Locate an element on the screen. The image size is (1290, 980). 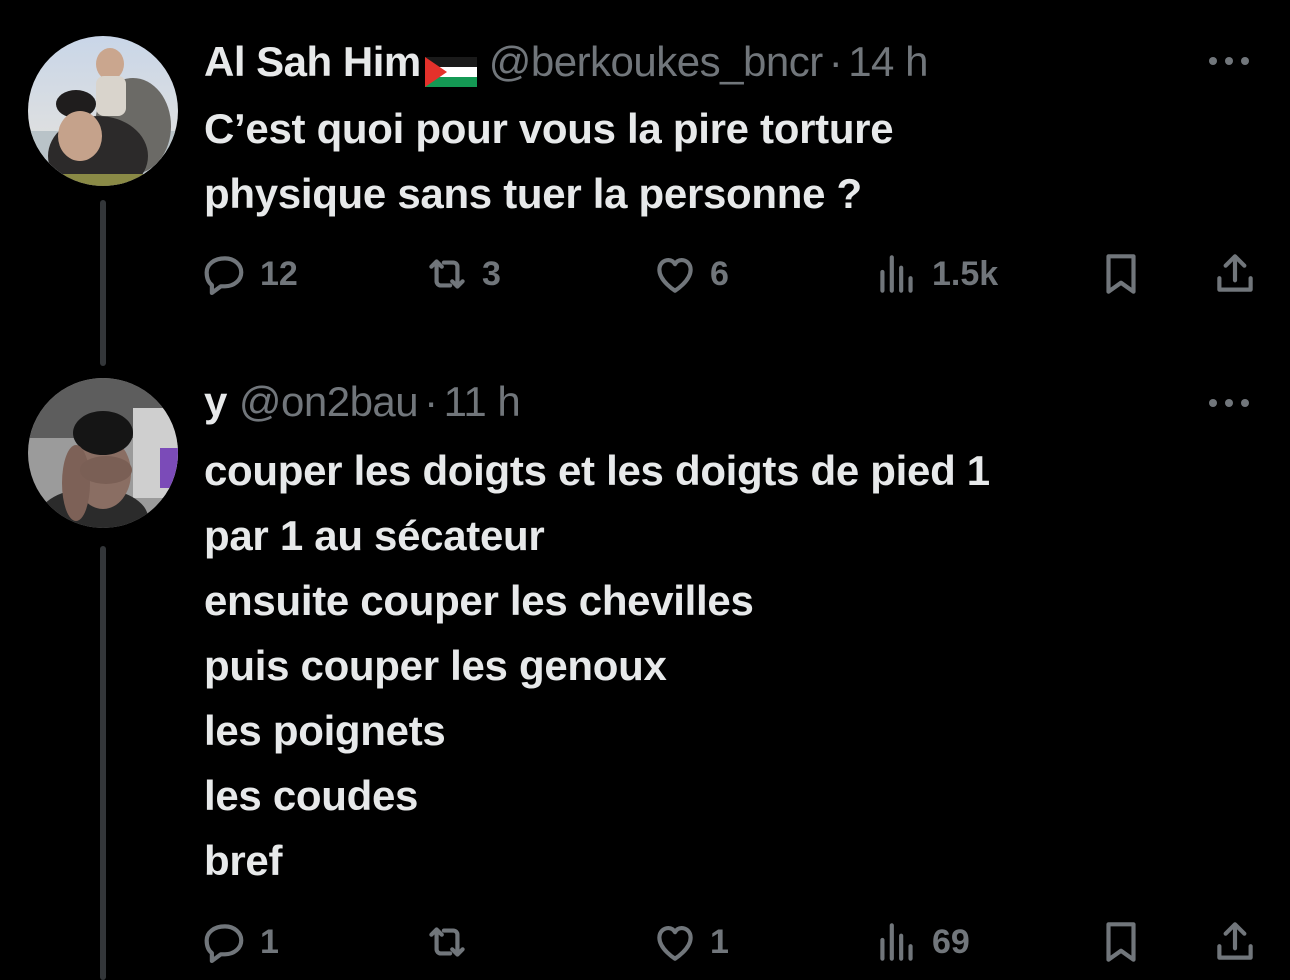
tweet-text-line: par 1 au sécateur is located at coordinates (374, 535).